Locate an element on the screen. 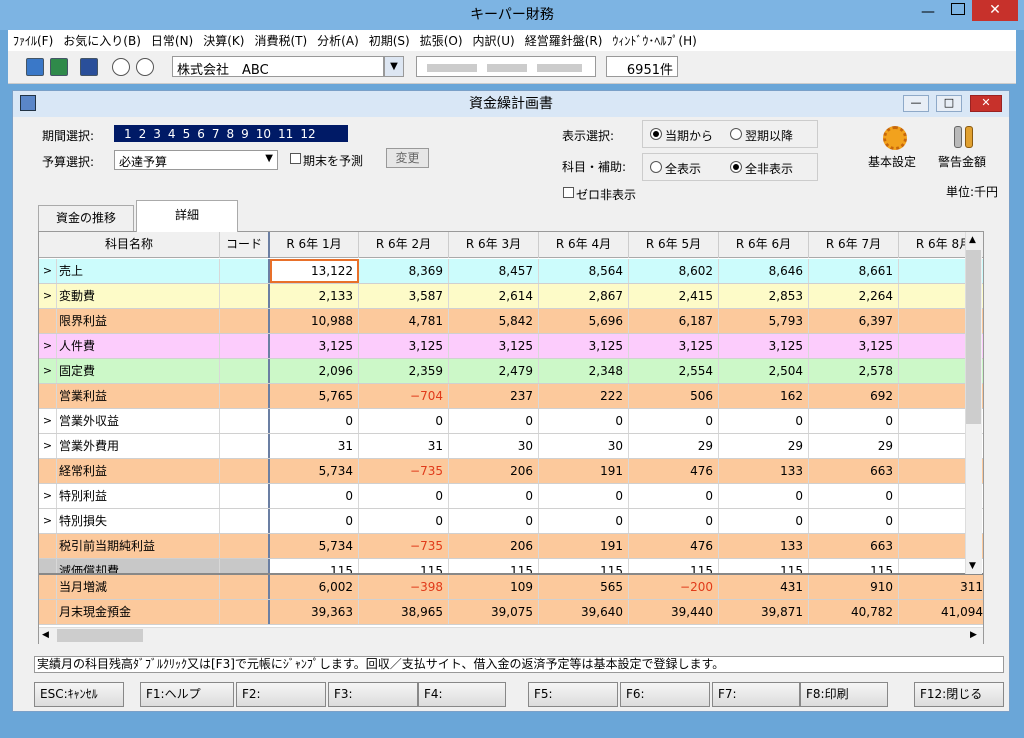 The width and height of the screenshot is (1024, 738). period-9: 9 is located at coordinates (245, 134).